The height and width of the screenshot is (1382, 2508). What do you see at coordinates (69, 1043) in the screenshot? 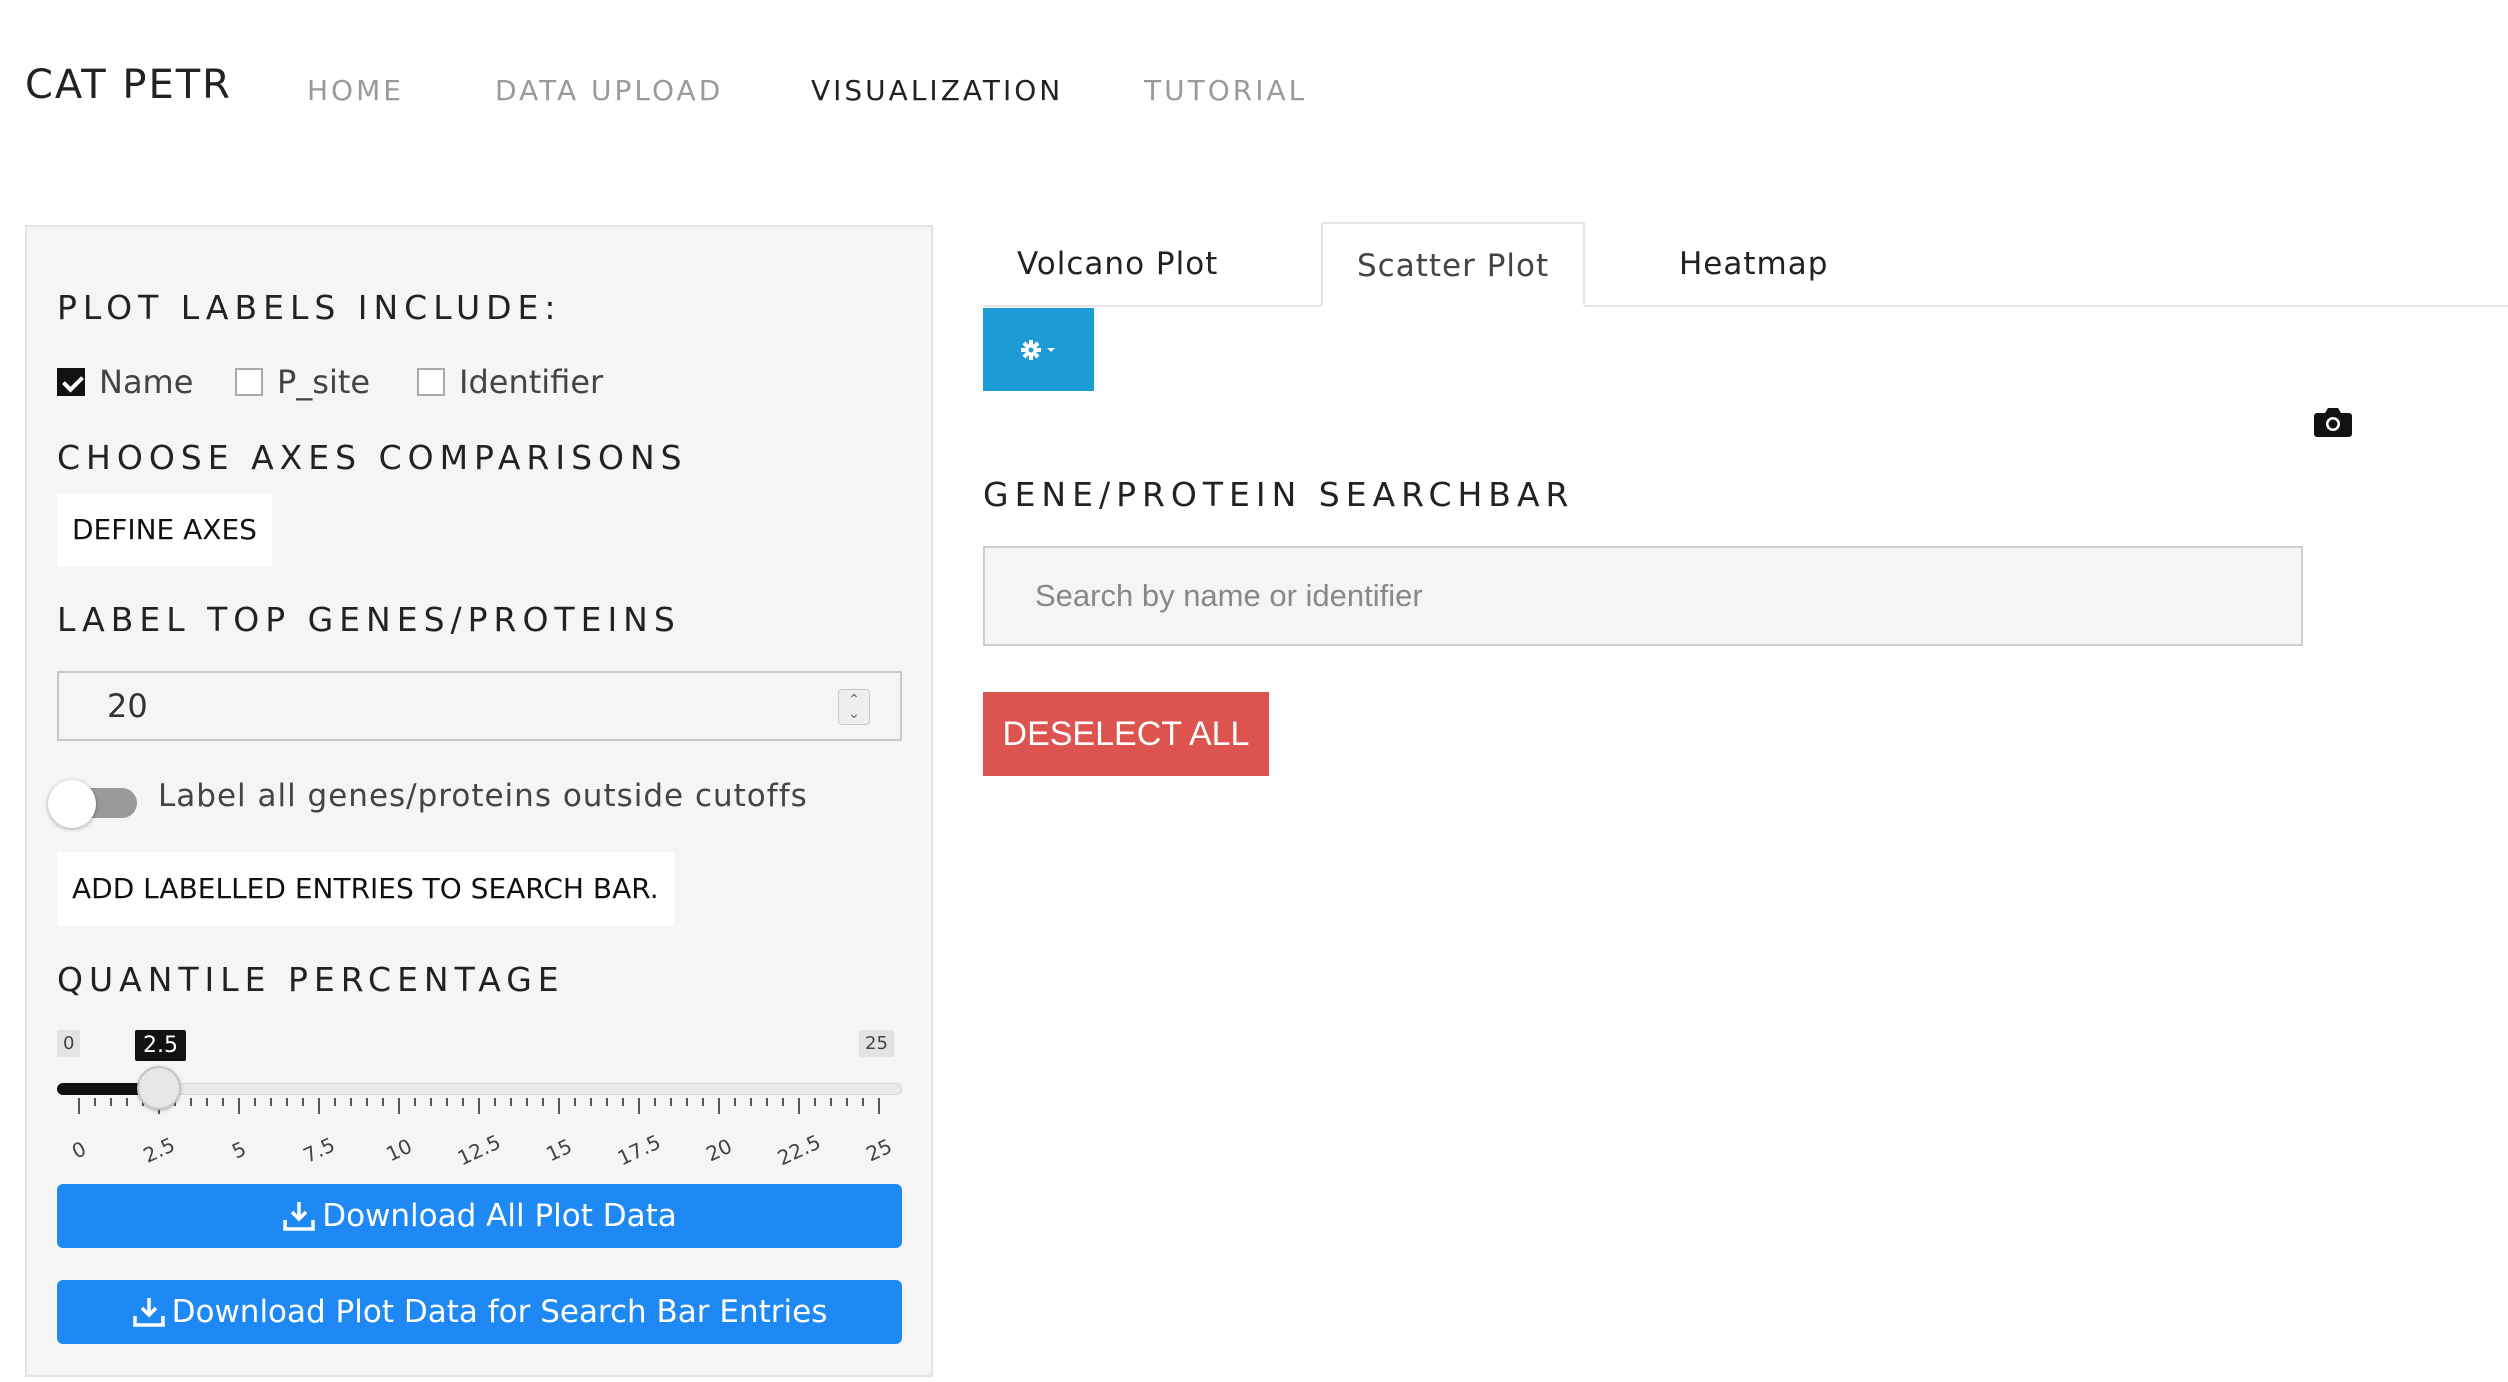
I see `slider-min-label: 0` at bounding box center [69, 1043].